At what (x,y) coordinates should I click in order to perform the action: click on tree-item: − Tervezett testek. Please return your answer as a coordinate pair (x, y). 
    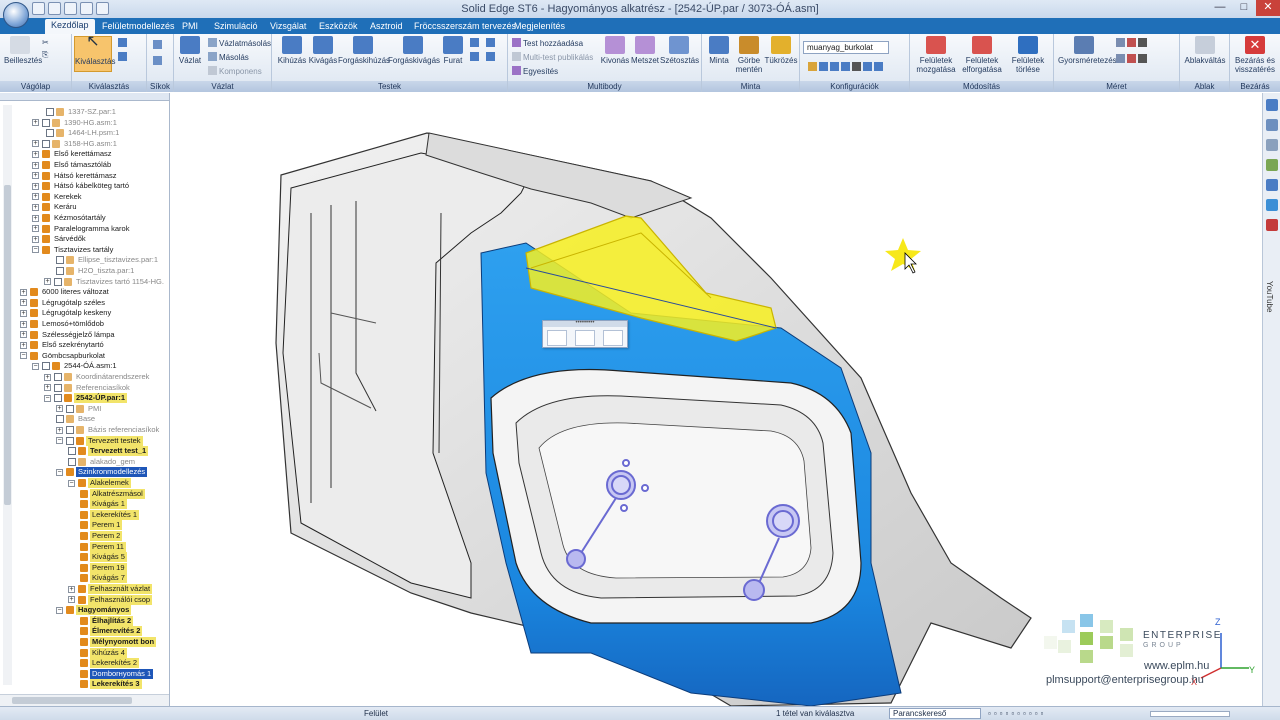
    Looking at the image, I should click on (99, 440).